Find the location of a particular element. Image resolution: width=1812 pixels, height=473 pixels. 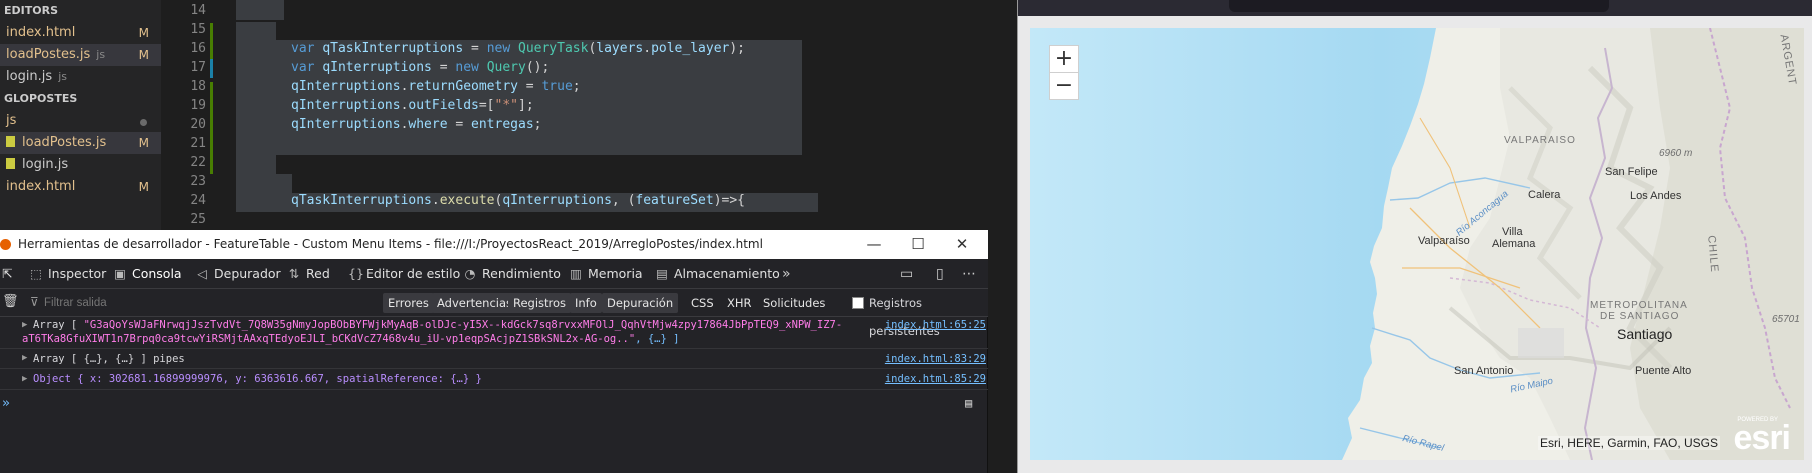

filter-debug: Depuración is located at coordinates (640, 303).